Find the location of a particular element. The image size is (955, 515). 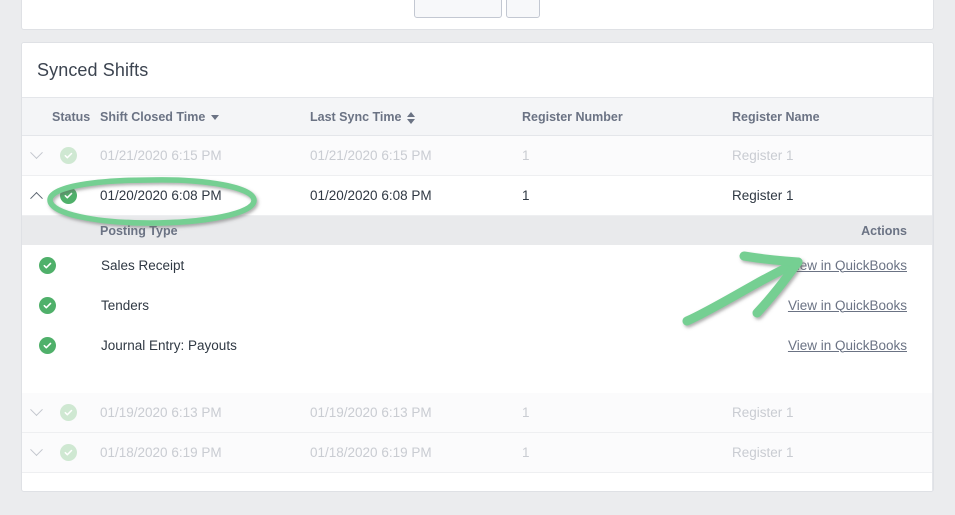

table-right-edge is located at coordinates (932, 294).